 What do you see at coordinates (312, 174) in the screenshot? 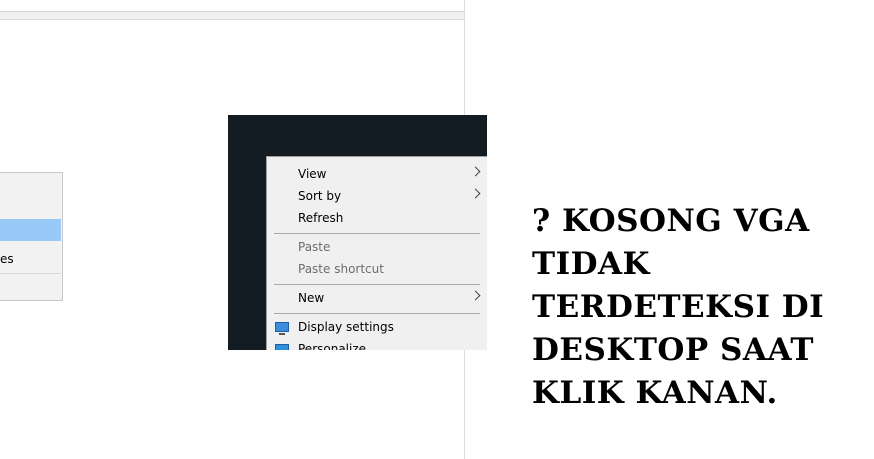
I see `menu-item-label: View` at bounding box center [312, 174].